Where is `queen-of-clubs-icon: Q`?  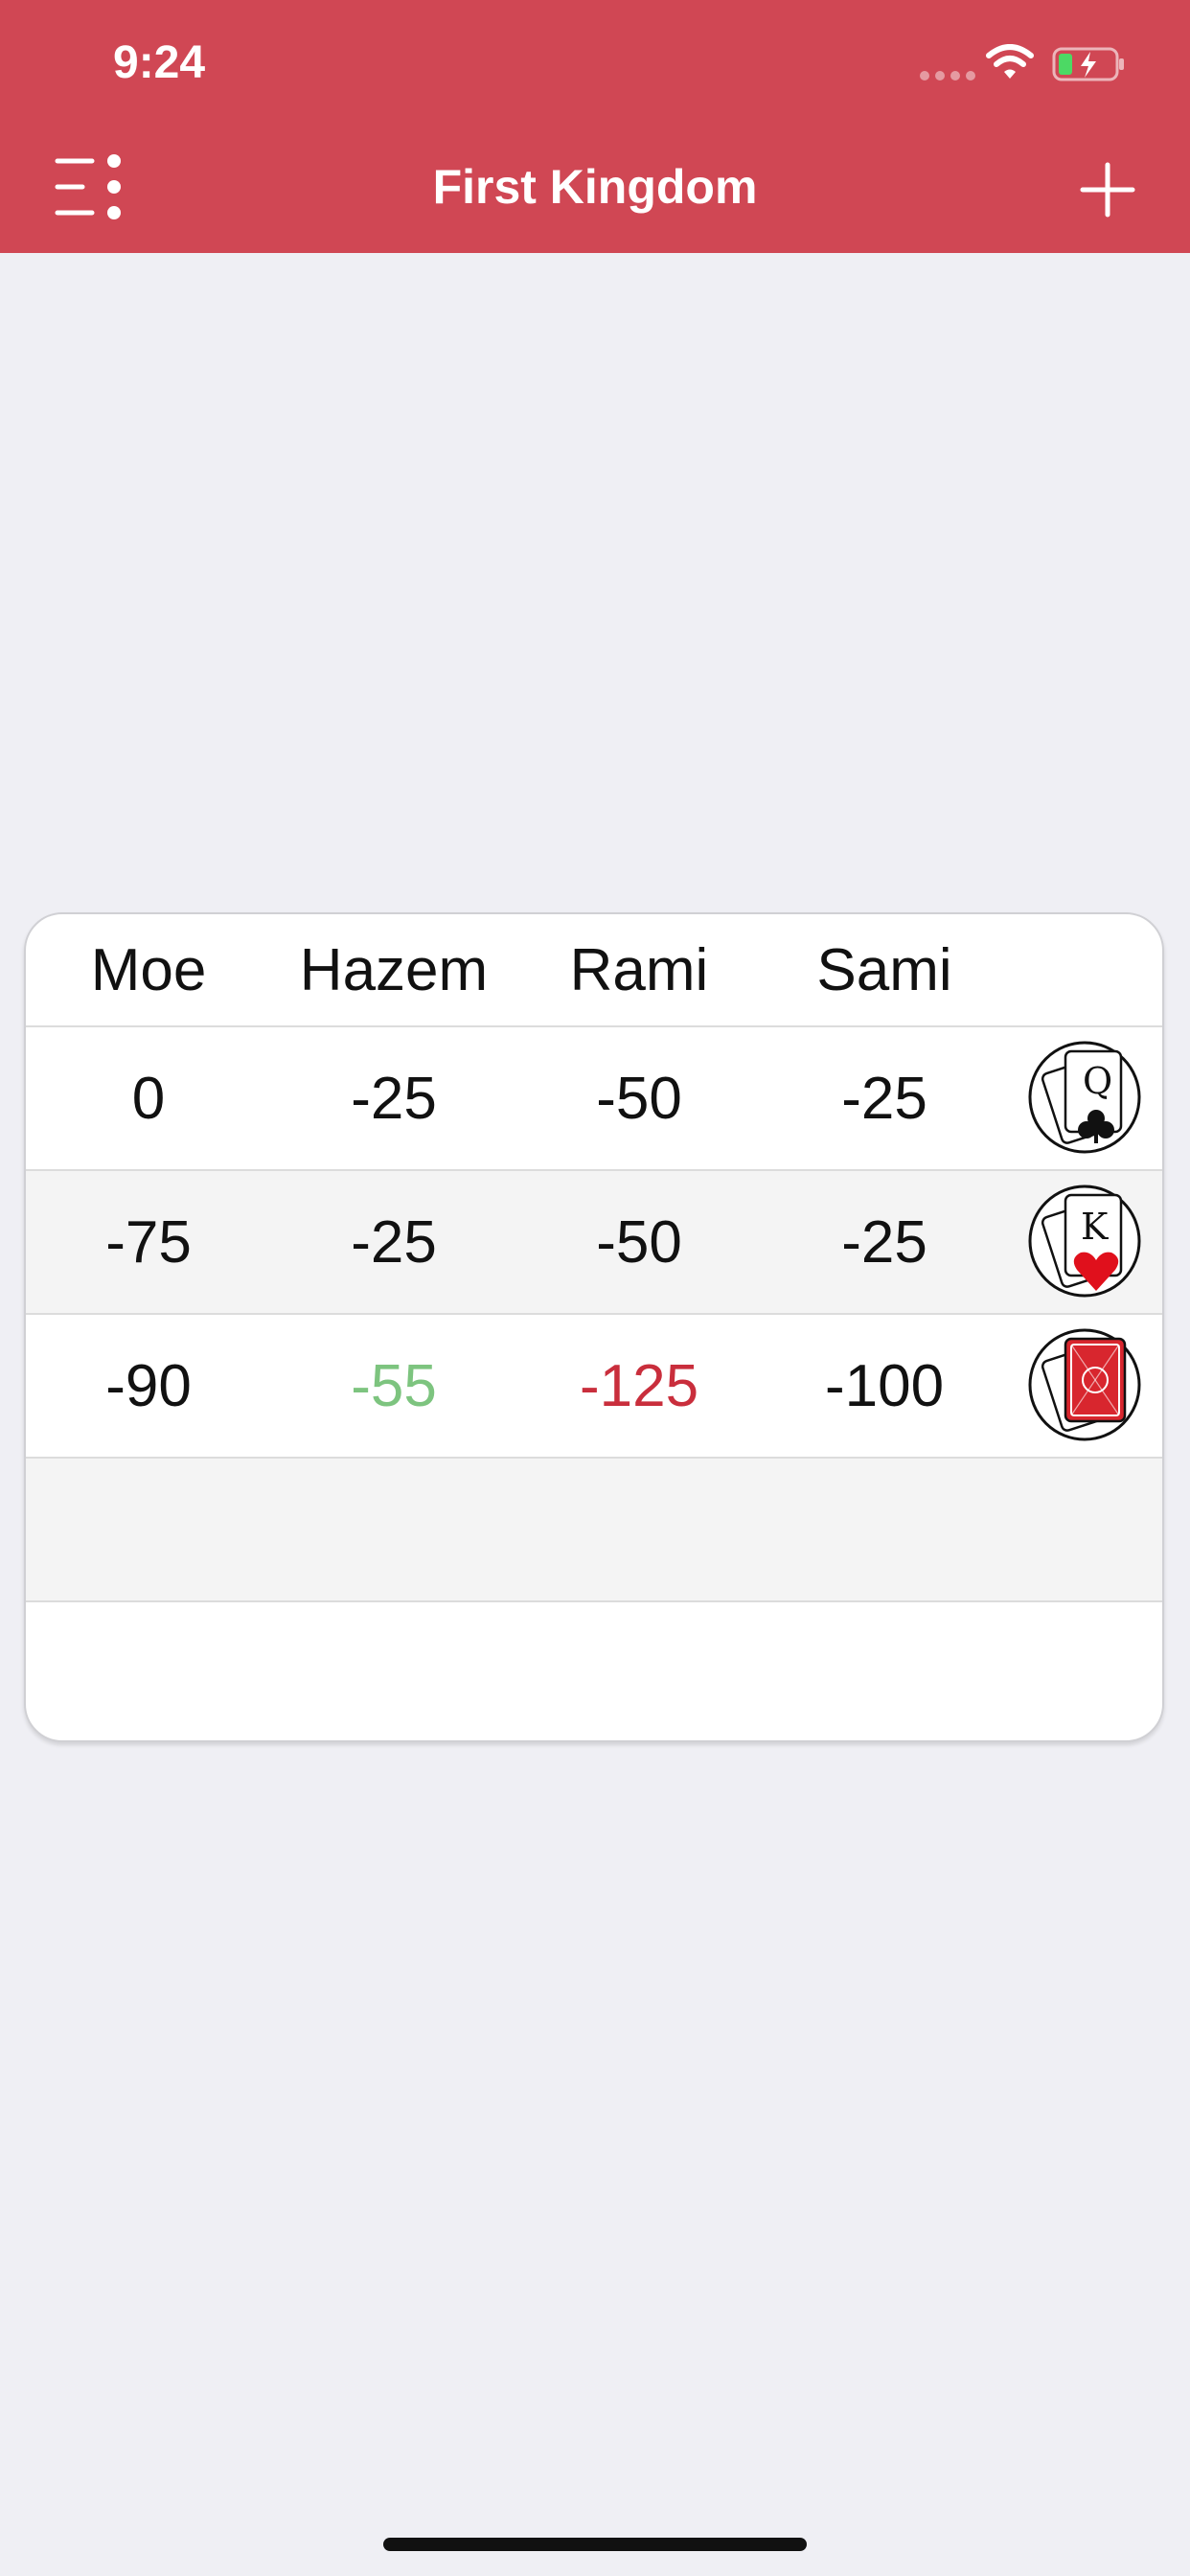
queen-of-clubs-icon: Q is located at coordinates (1084, 1097).